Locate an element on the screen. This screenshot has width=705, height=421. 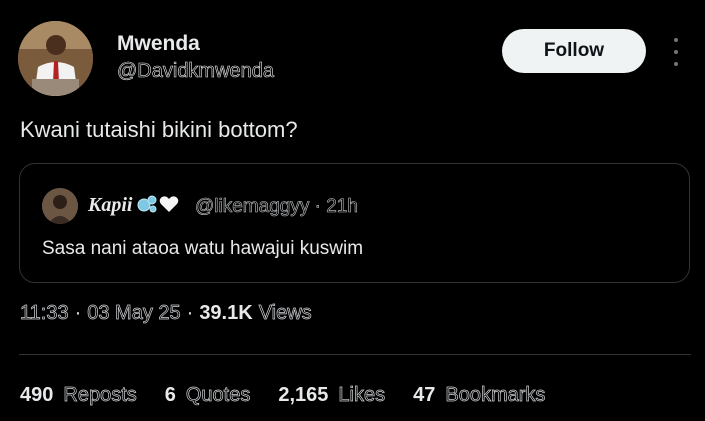
quotes-count: 6 is located at coordinates (170, 395).